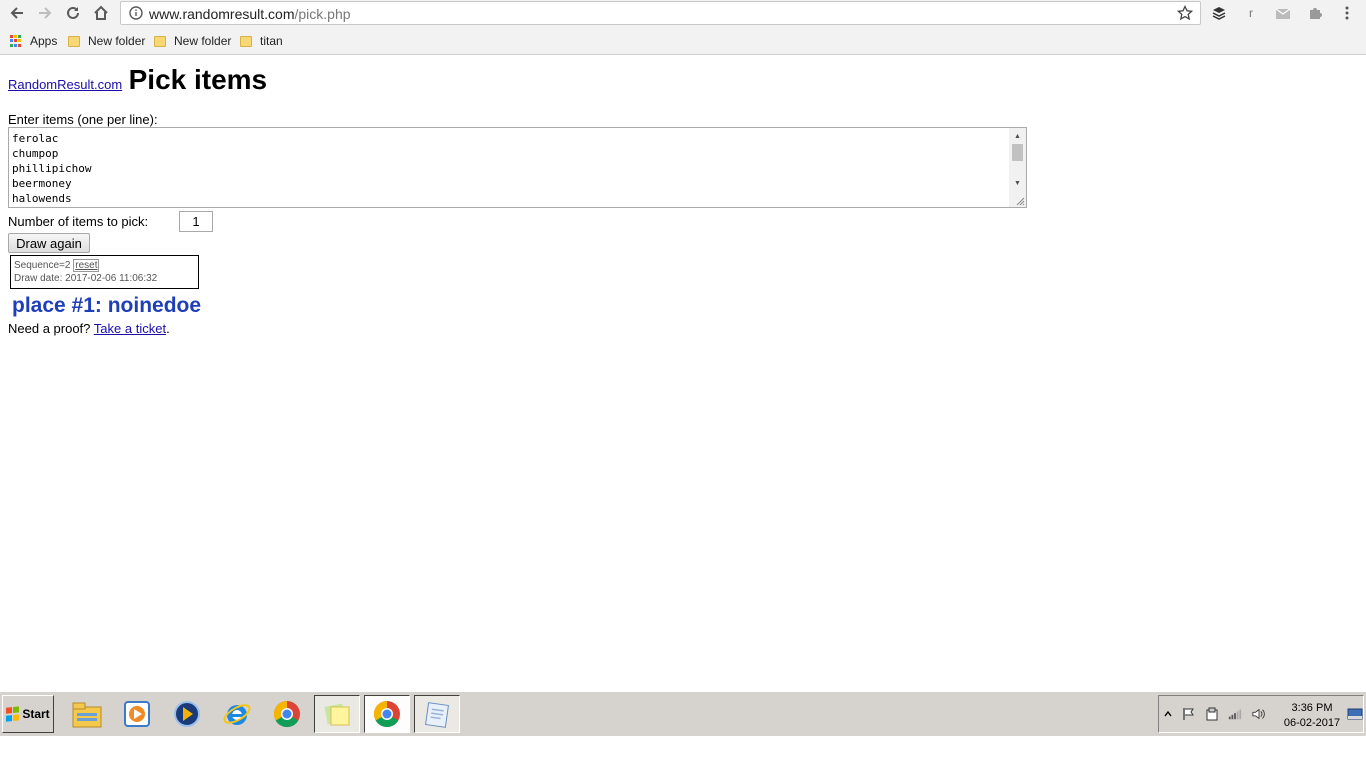 This screenshot has width=1366, height=768. I want to click on taskbar-explorer, so click(87, 714).